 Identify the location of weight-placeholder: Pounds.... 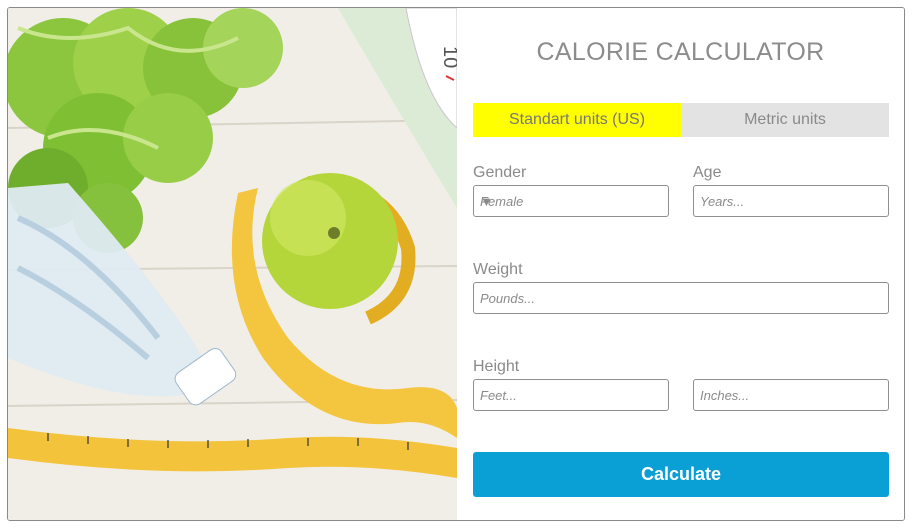
(507, 298).